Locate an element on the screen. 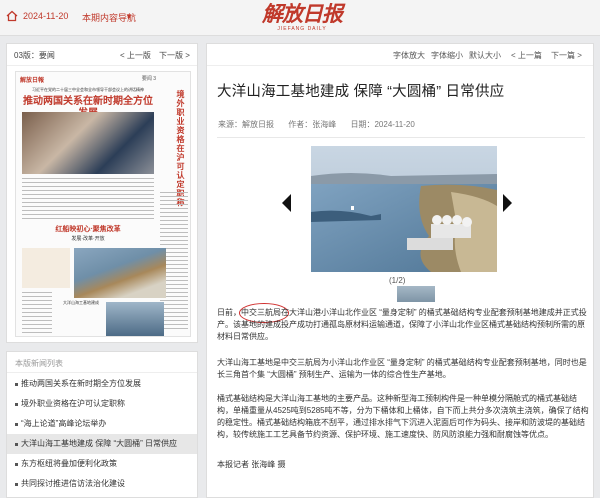 This screenshot has height=498, width=600. slide-prev-arrow-icon is located at coordinates (286, 203).